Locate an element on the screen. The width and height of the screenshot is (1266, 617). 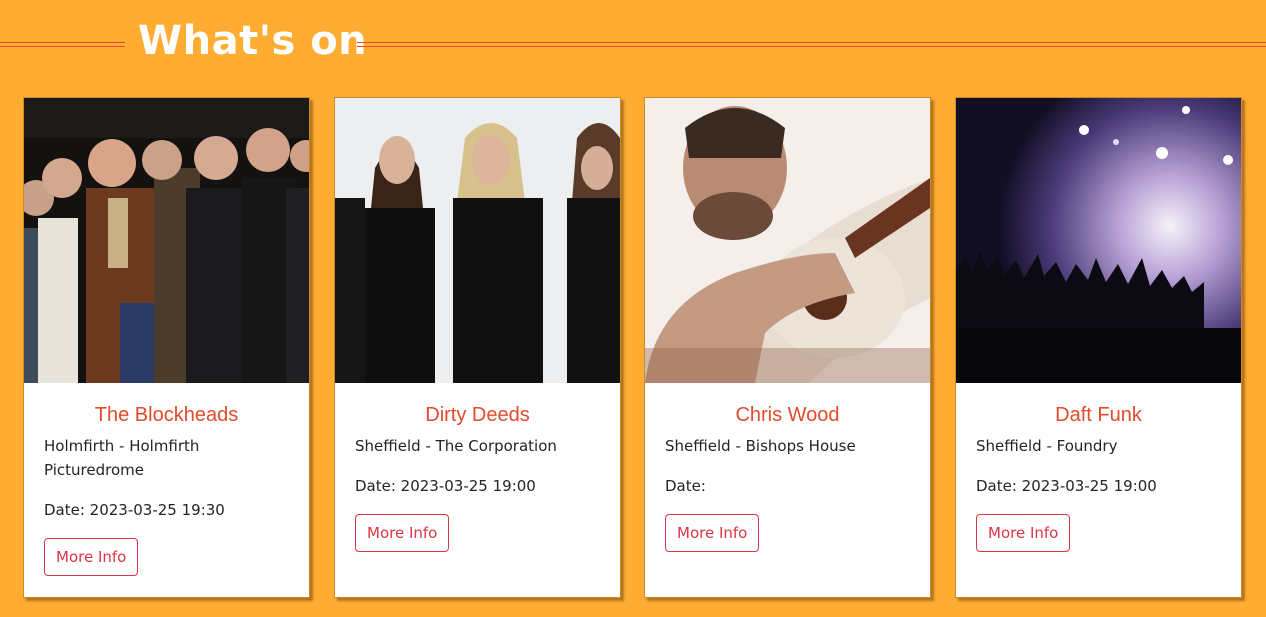
event-venue: Sheffield - Foundry is located at coordinates (1047, 446).